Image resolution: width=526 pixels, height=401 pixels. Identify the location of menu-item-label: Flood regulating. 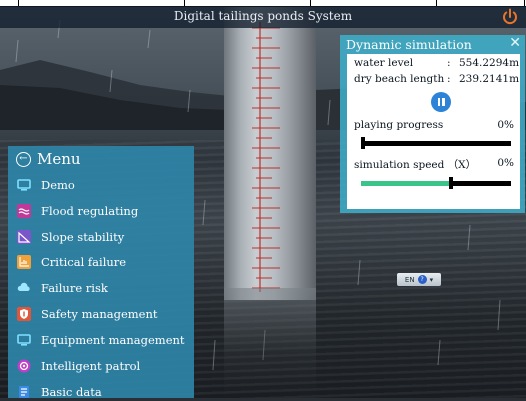
(90, 211).